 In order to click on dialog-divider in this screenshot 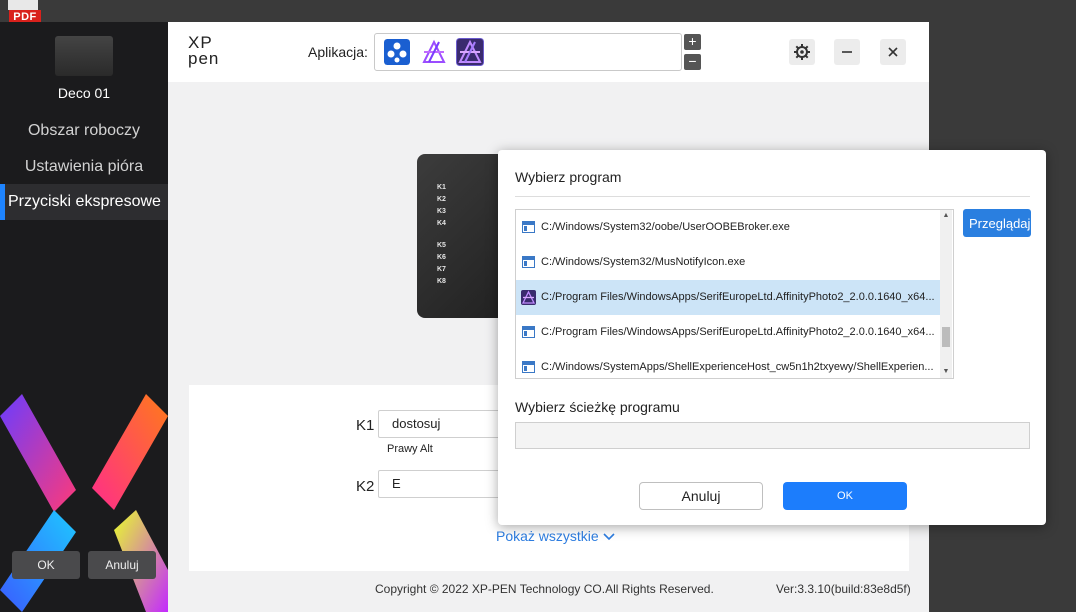, I will do `click(772, 196)`.